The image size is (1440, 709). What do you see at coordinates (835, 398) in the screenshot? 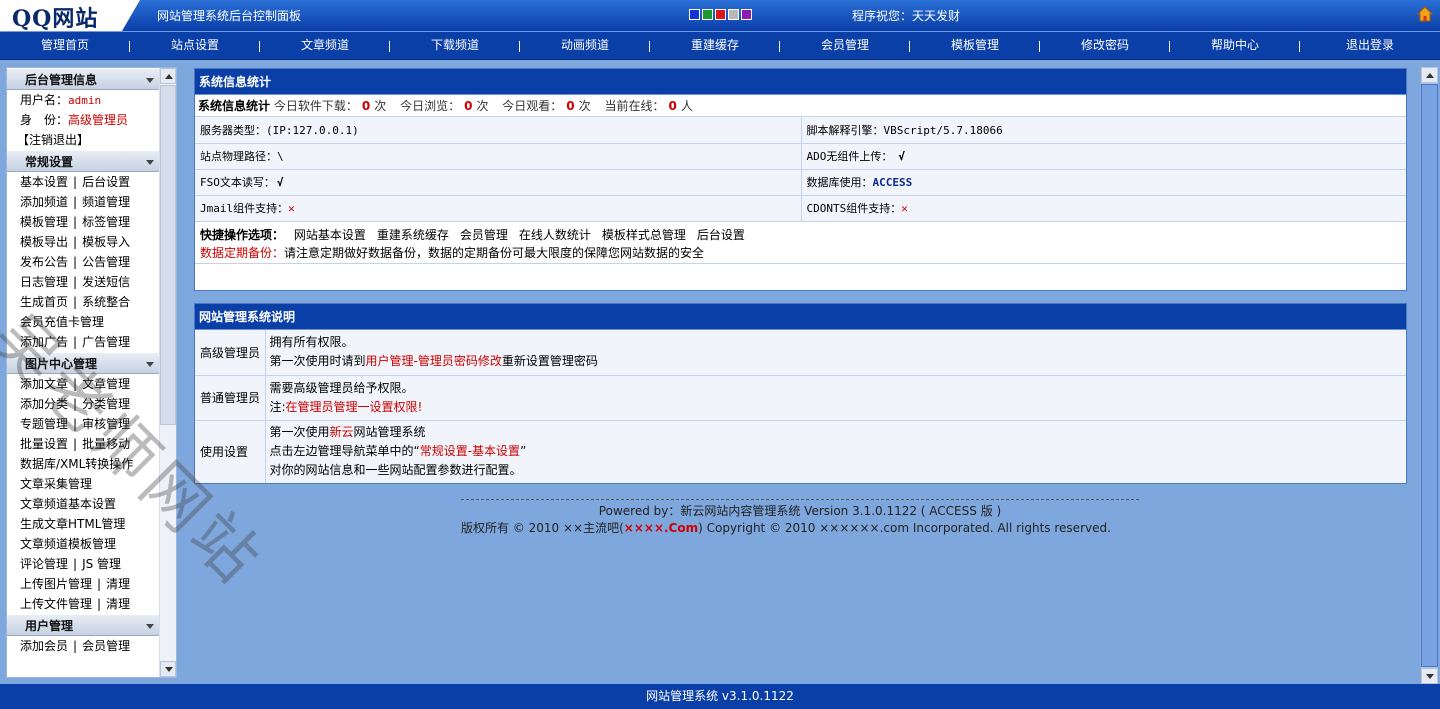
I see `role-description: 需要高级管理员给予权限。 注:在管理员管理一设置权限!` at bounding box center [835, 398].